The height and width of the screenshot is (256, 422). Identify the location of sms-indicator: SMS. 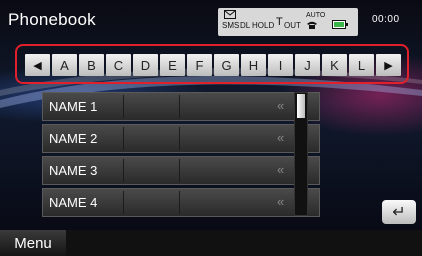
(231, 25).